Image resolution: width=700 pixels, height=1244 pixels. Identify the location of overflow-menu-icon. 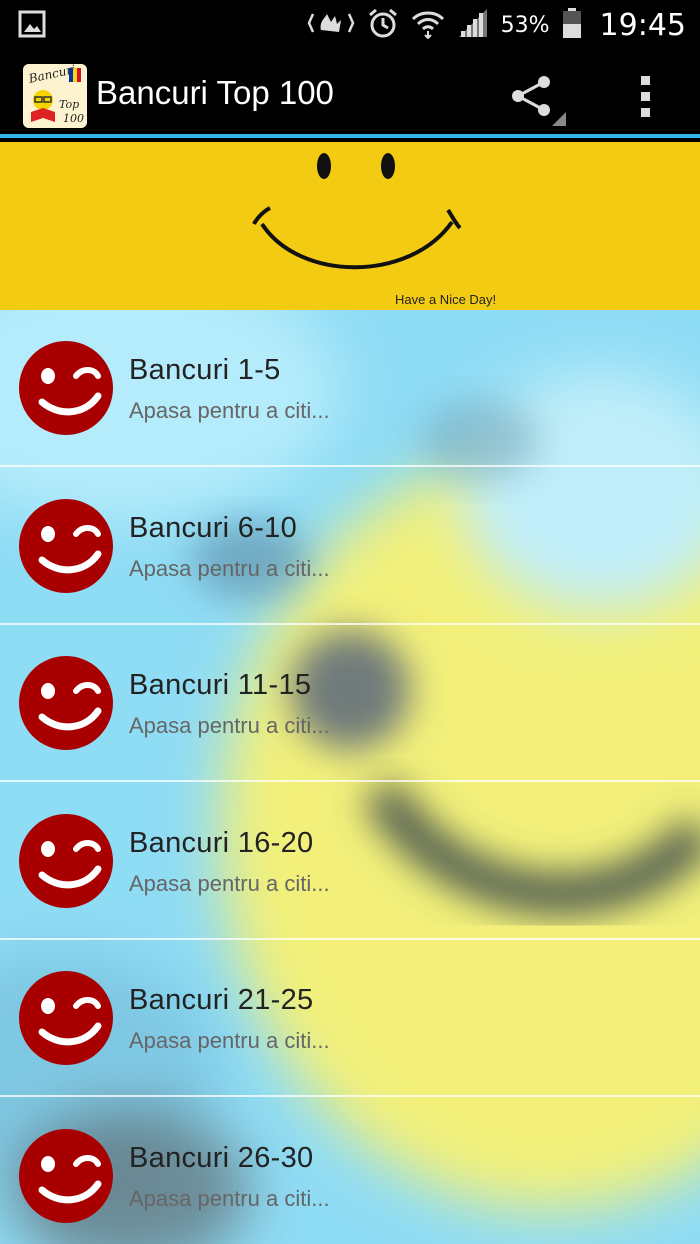
(645, 96).